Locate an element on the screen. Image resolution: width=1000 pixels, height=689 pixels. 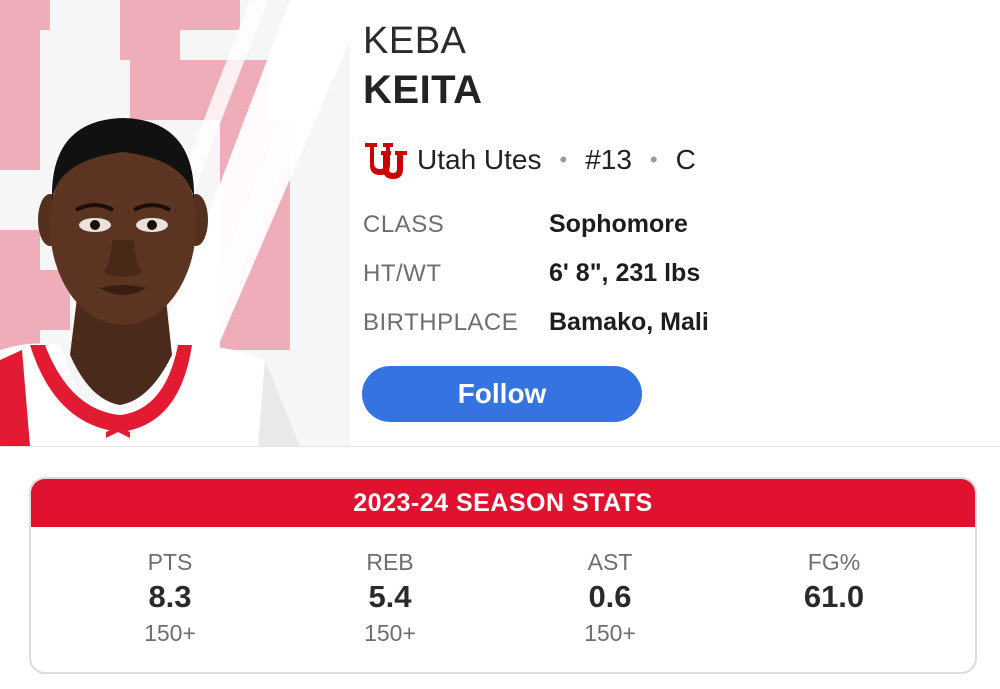
season-stats-title: 2023-24 SEASON STATS is located at coordinates (503, 503).